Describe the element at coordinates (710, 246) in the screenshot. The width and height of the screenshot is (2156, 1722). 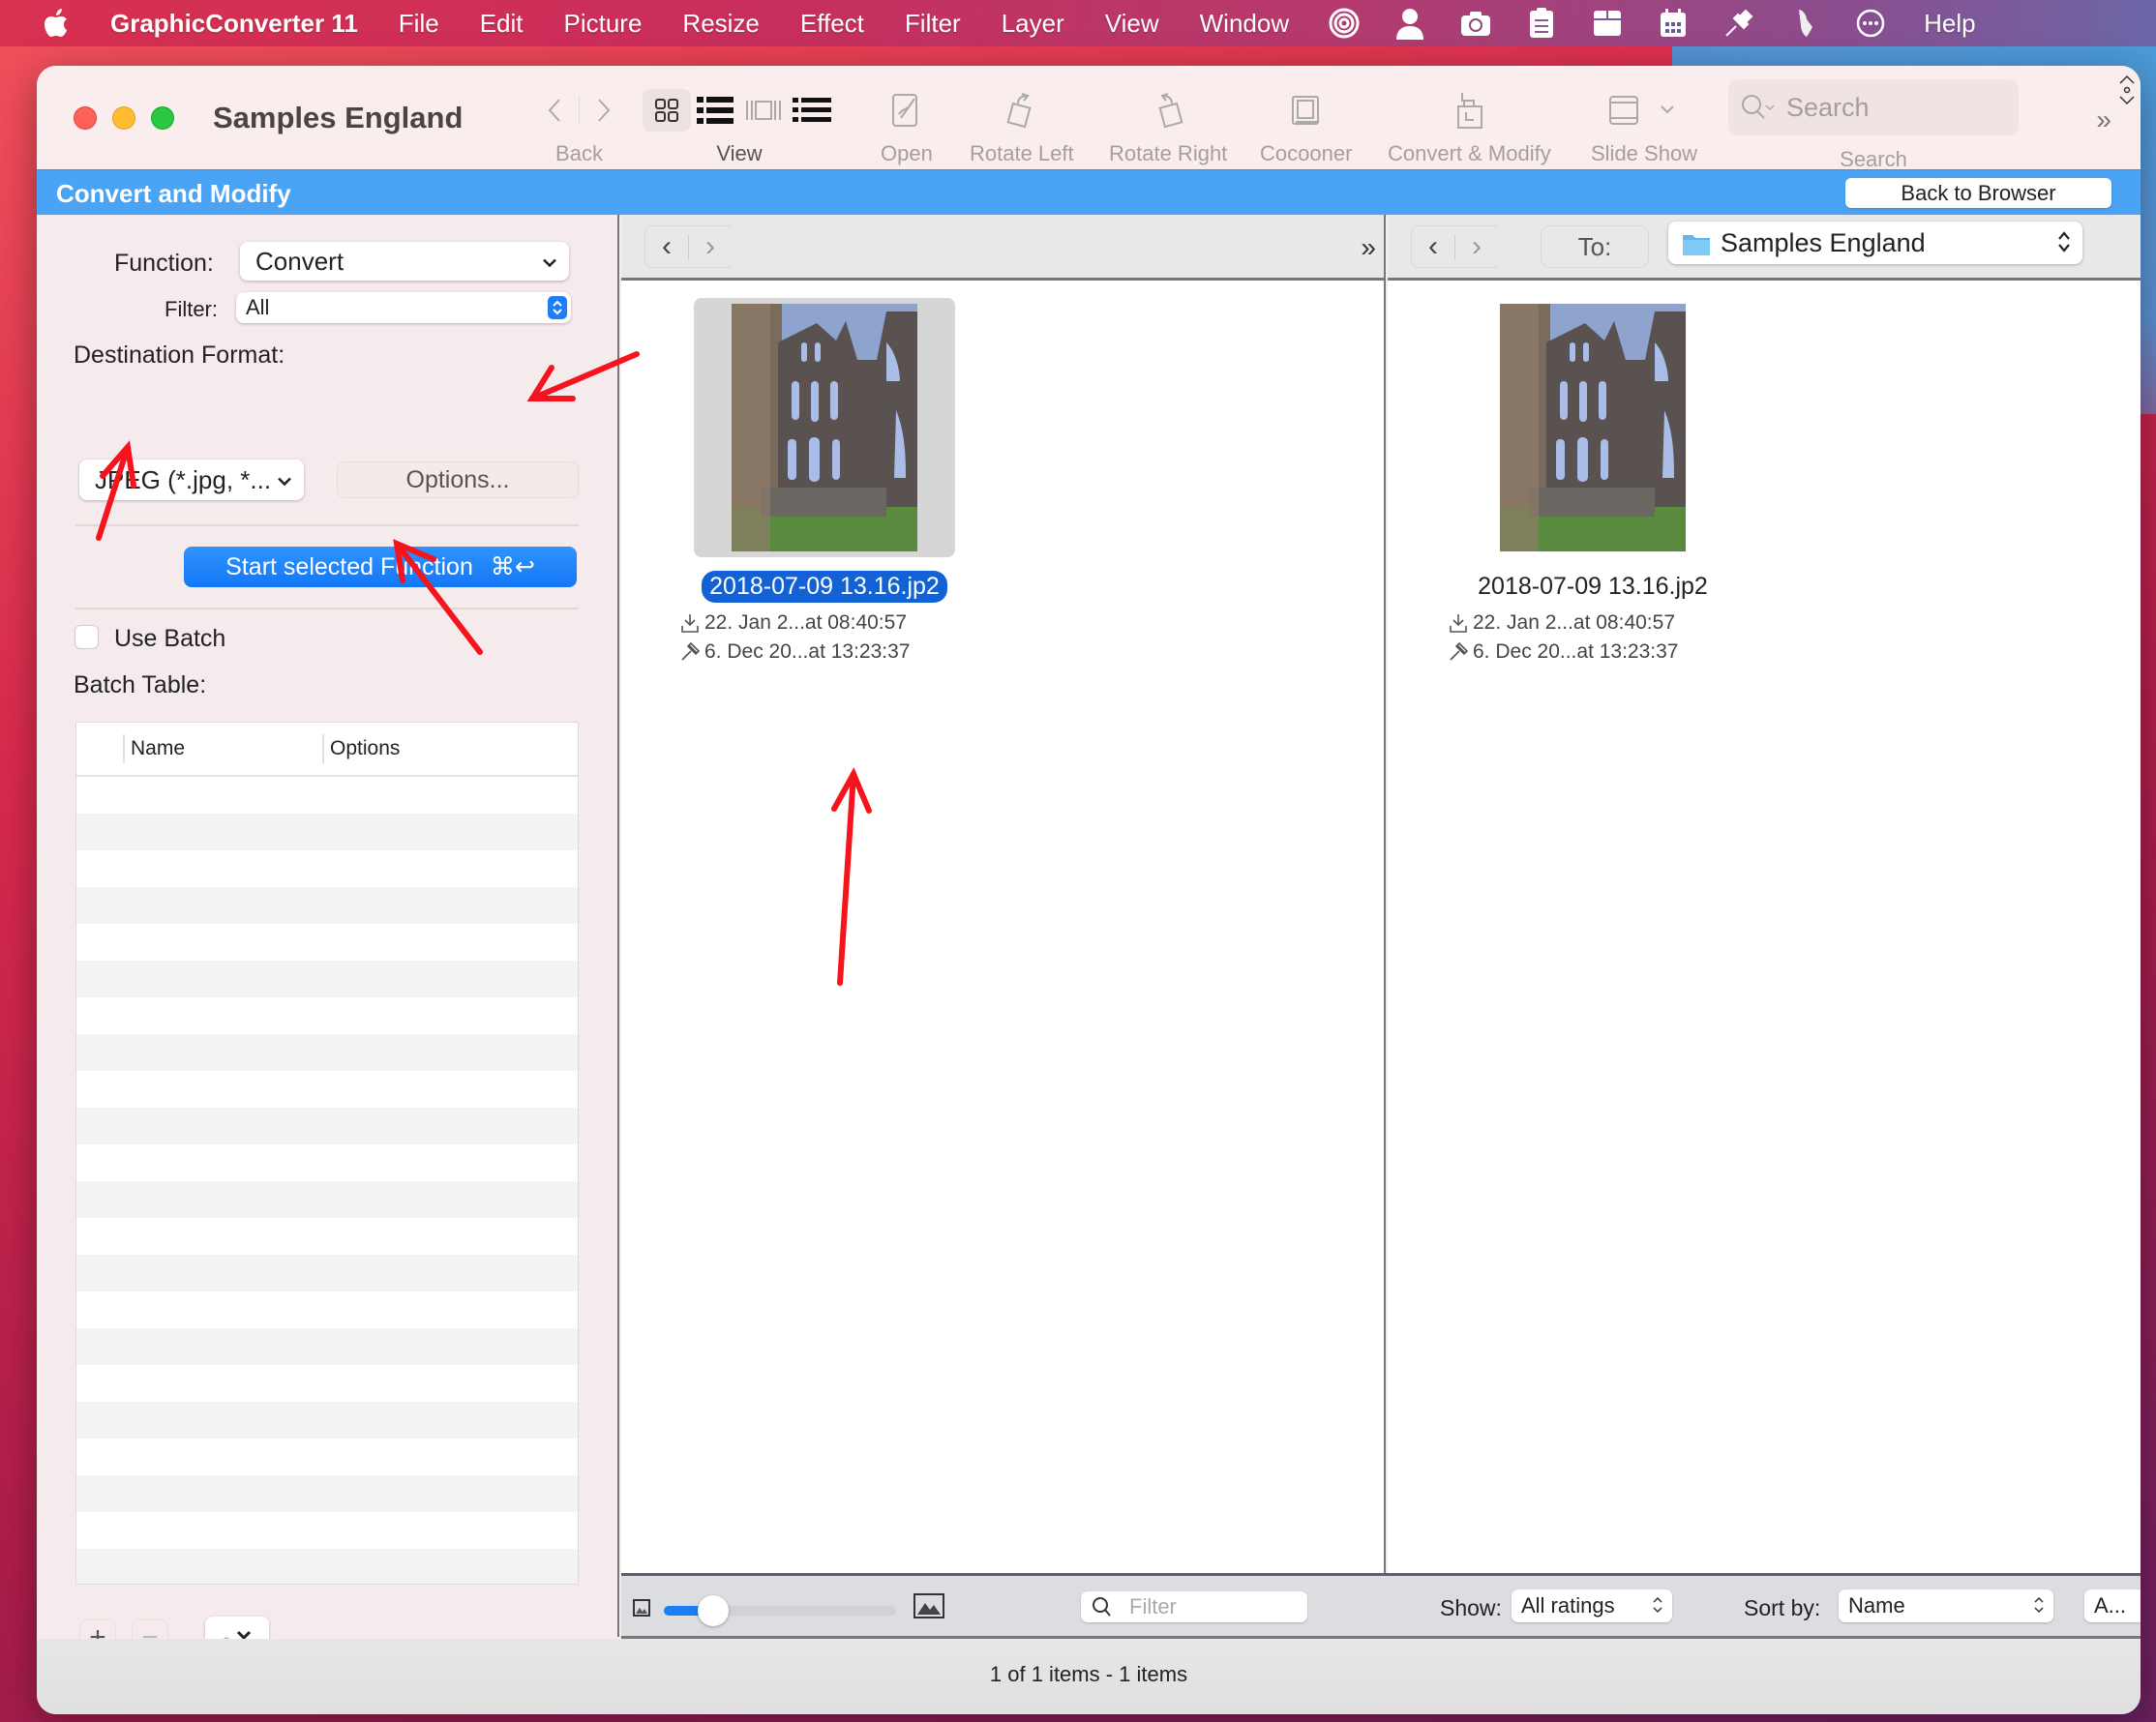
I see `source-forward-button: ›` at that location.